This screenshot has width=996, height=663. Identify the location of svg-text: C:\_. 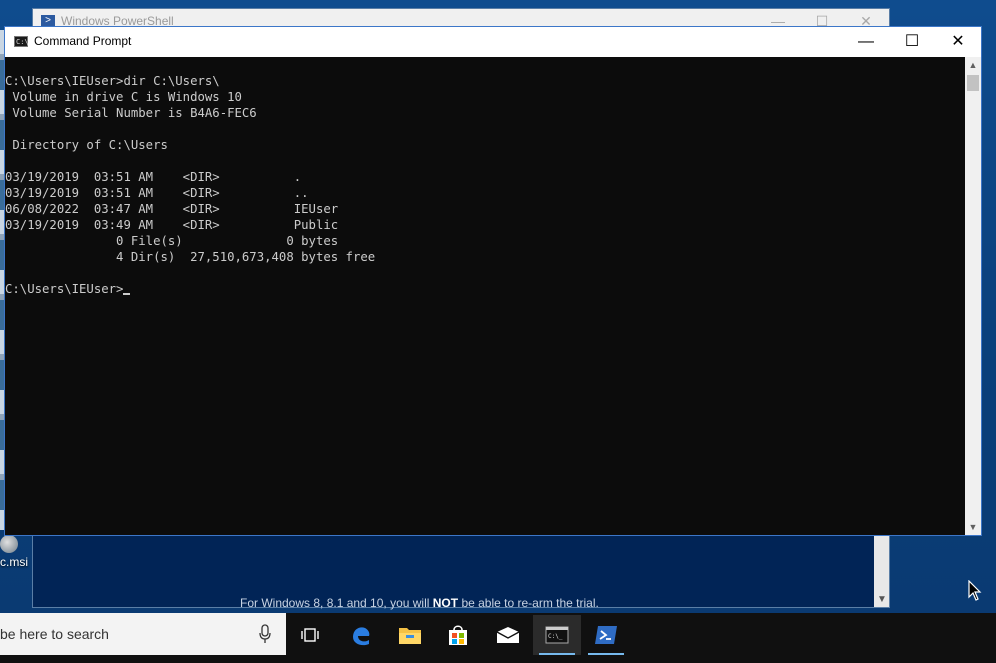
(555, 636).